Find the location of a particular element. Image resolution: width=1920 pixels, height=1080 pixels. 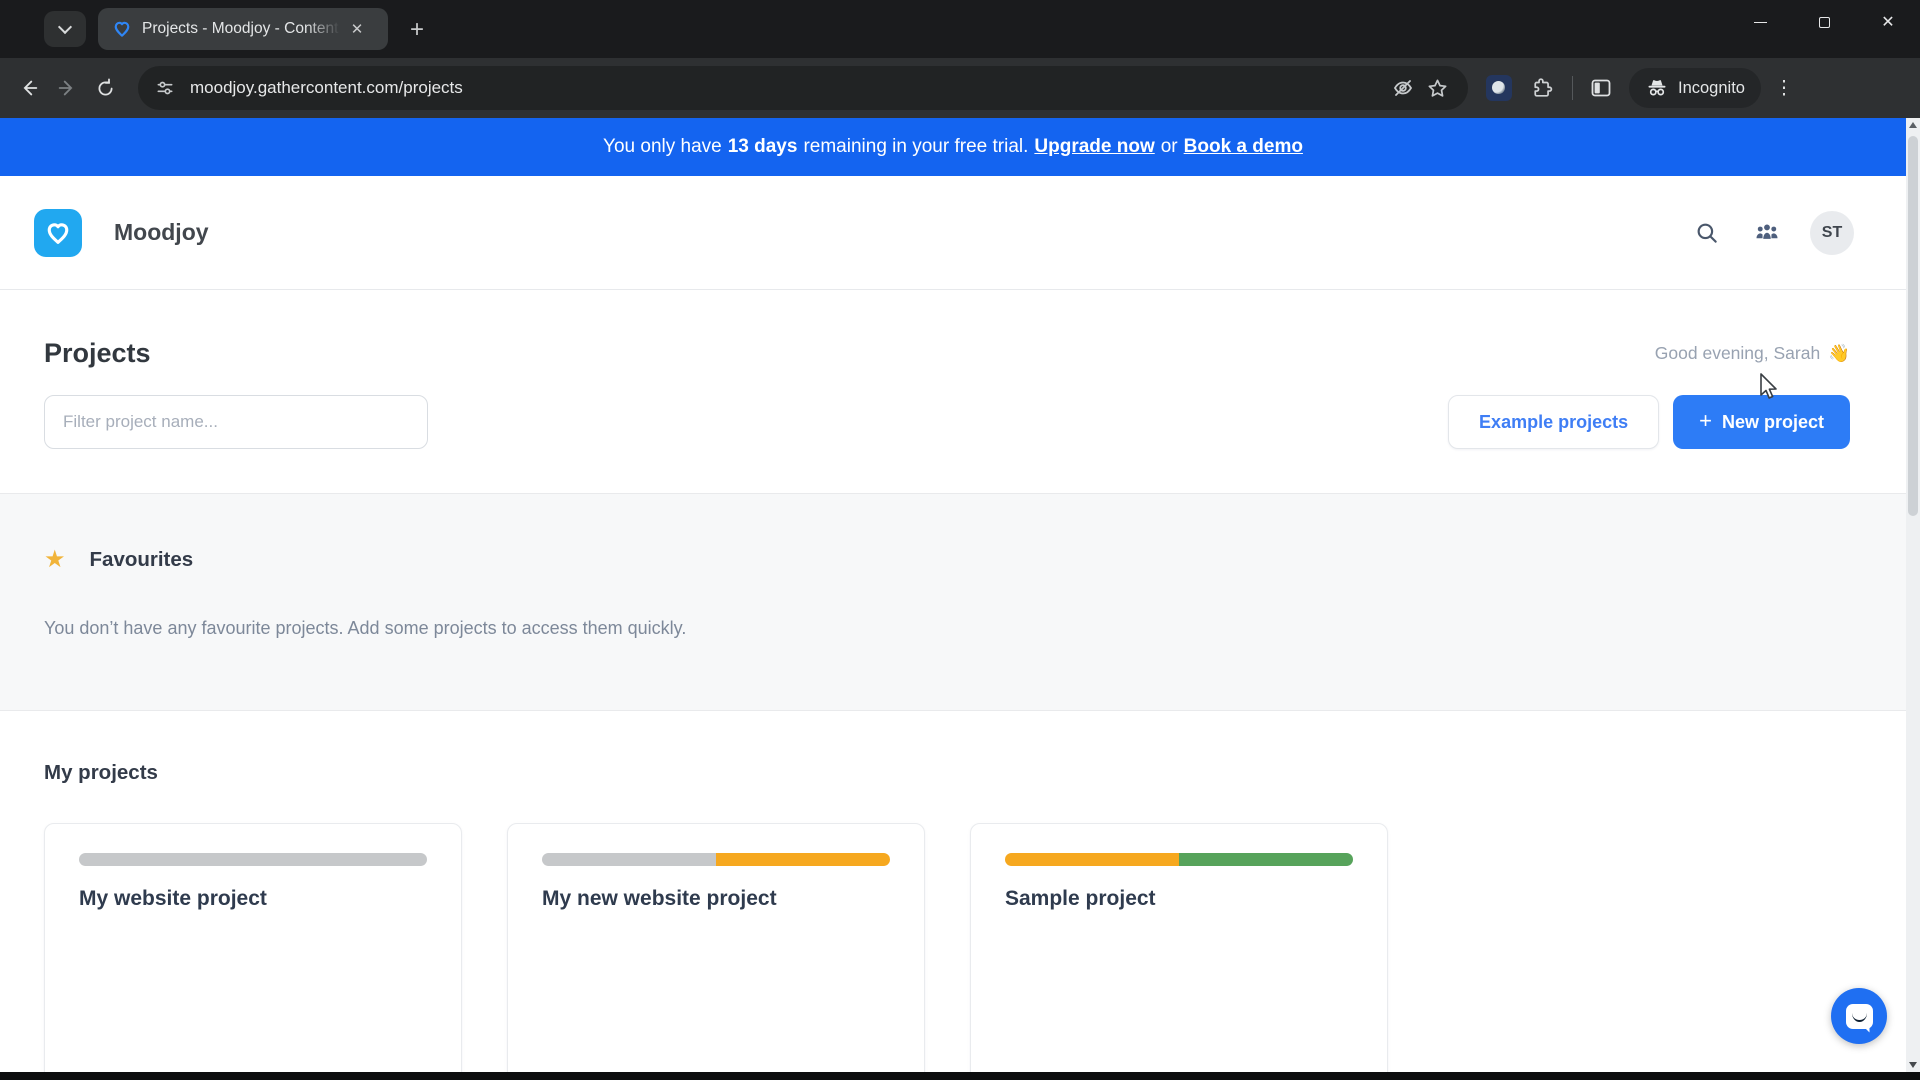

project-card: My new website project is located at coordinates (716, 951).